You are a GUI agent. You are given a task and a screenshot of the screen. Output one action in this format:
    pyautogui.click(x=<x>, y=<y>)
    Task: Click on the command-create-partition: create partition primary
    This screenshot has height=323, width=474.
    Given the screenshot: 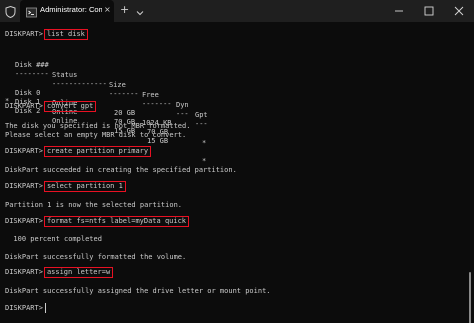 What is the action you would take?
    pyautogui.click(x=97, y=151)
    